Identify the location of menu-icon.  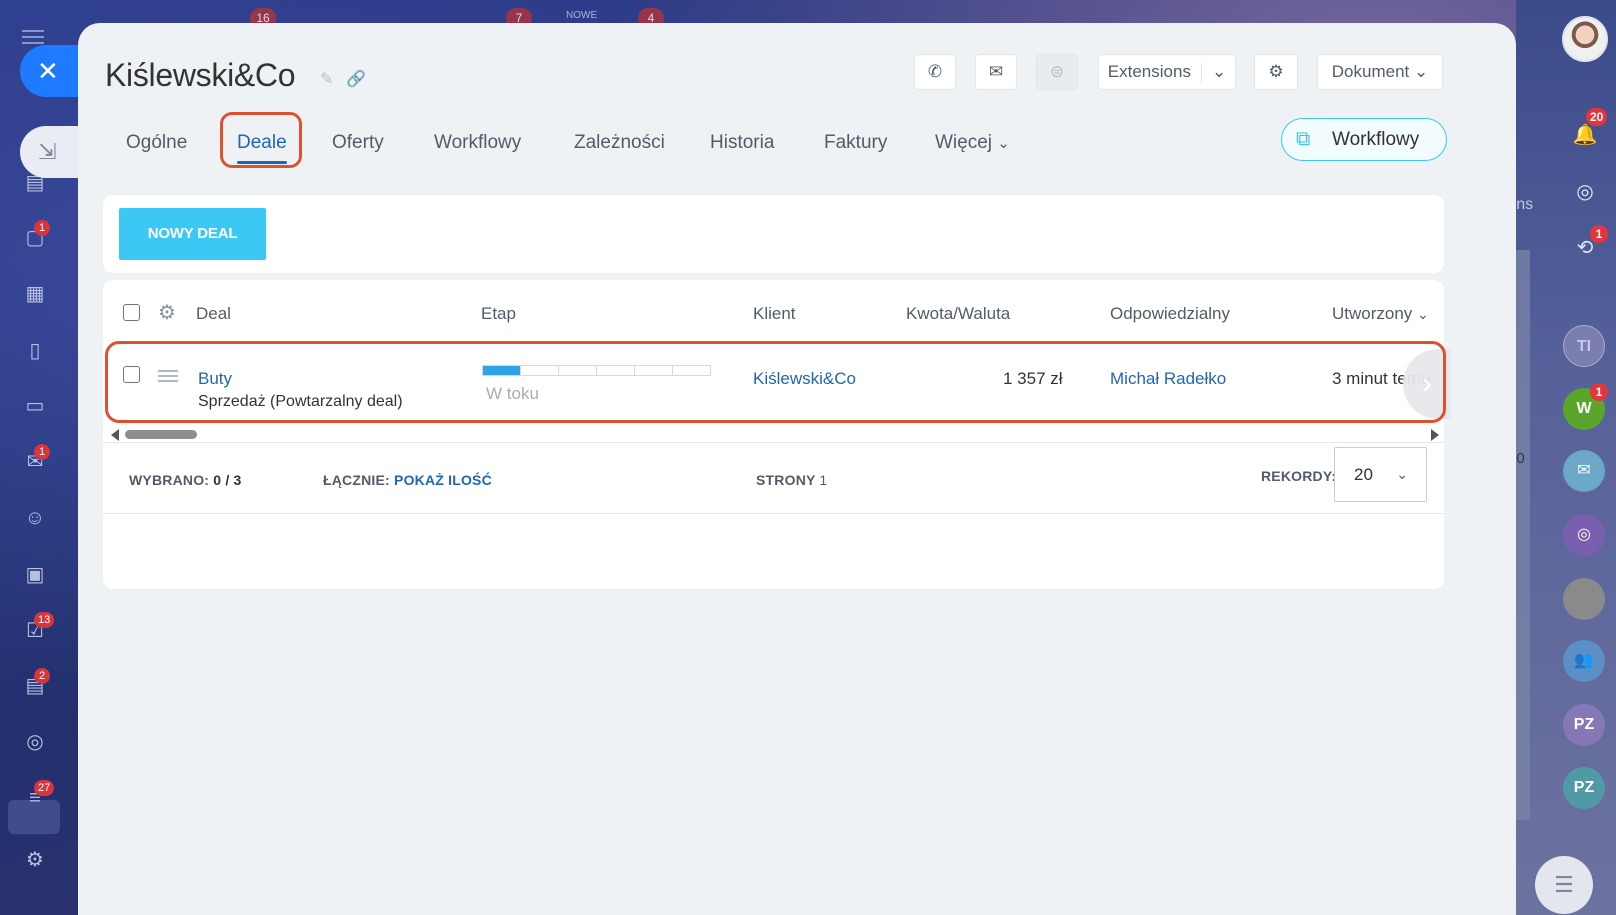
(33, 37).